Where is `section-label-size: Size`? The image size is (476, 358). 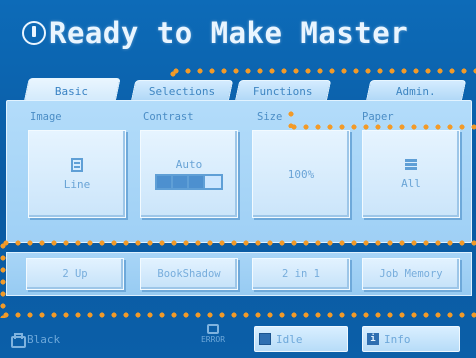 section-label-size: Size is located at coordinates (270, 117).